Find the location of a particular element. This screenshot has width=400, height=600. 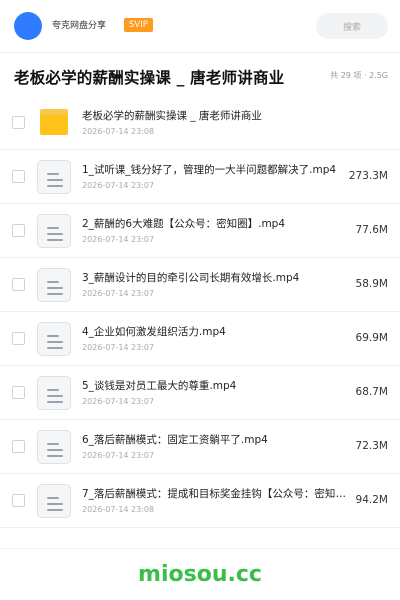

file-name: 5_谈钱是对员工最大的尊重.mp4 is located at coordinates (159, 386).